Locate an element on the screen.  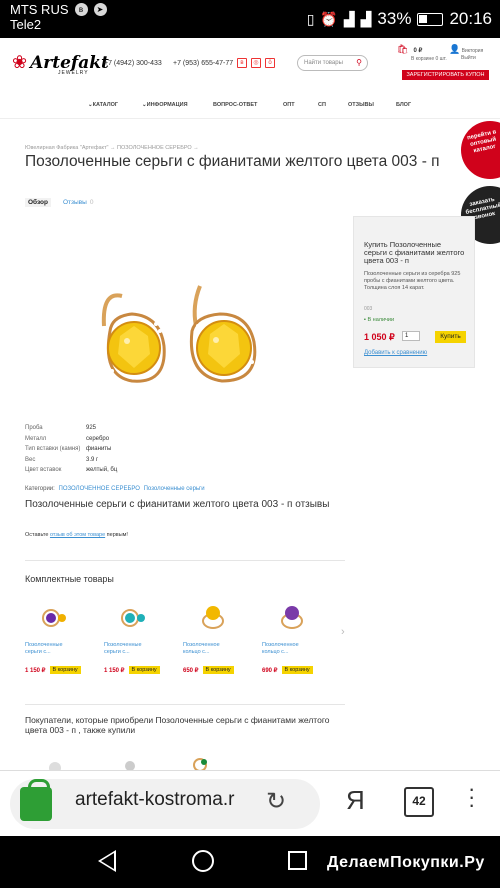
browser-toolbar: artefakt-kostroma.r ↻ Я 42 · · · is located at coordinates (250, 803).